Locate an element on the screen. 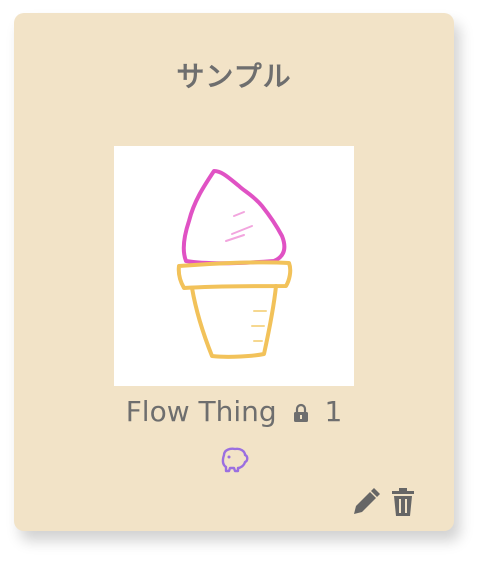 The width and height of the screenshot is (483, 561). pig-icon is located at coordinates (234, 459).